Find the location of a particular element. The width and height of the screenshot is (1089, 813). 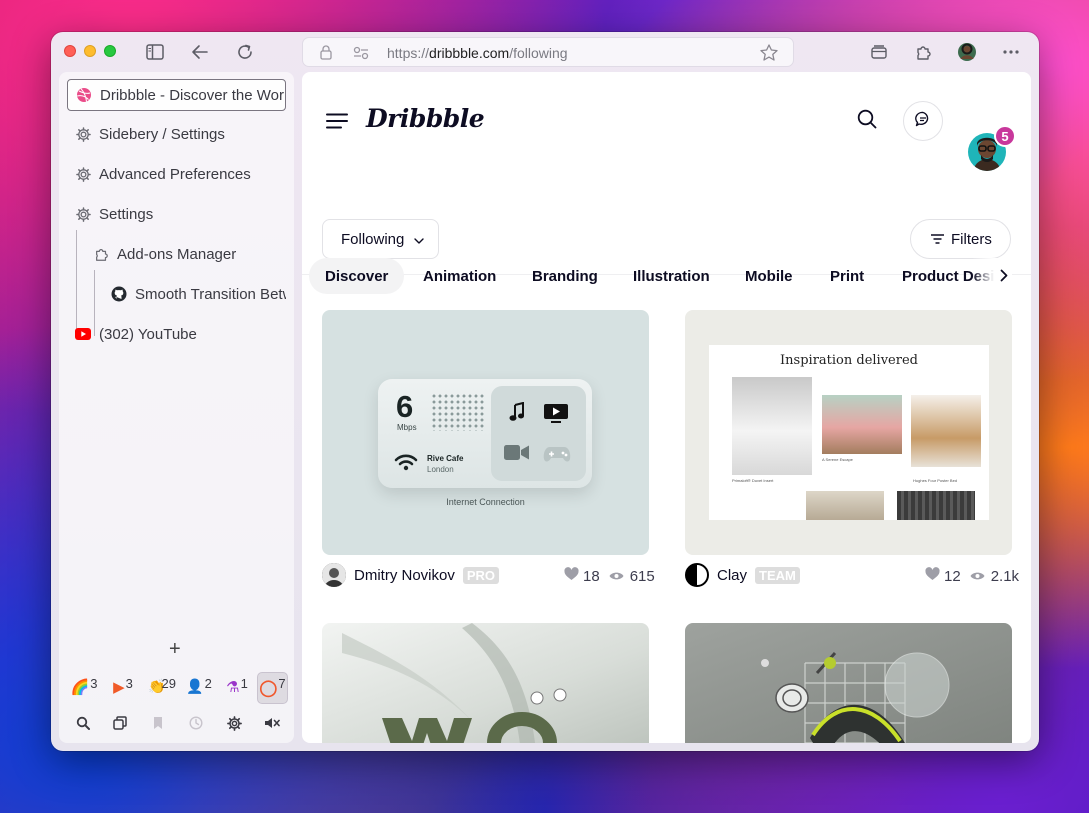

music-note-icon is located at coordinates (517, 414).